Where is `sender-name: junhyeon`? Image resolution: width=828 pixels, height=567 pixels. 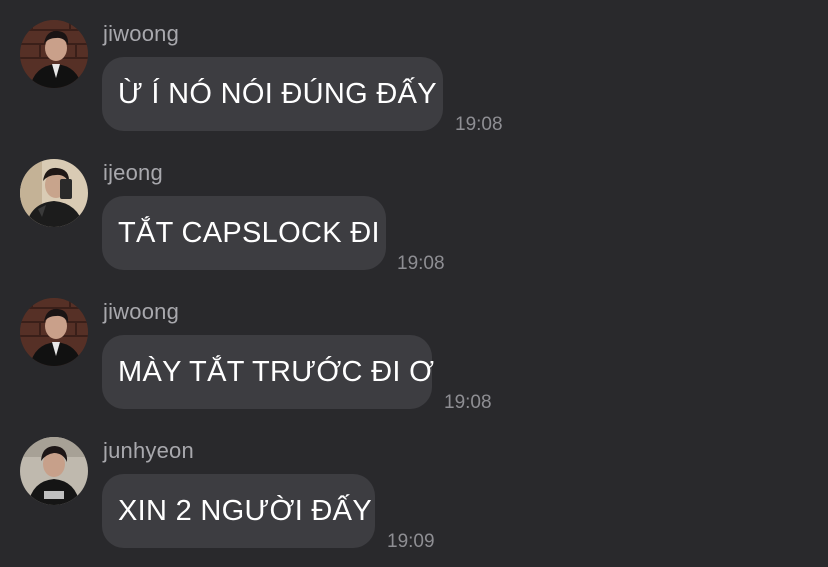 sender-name: junhyeon is located at coordinates (148, 451).